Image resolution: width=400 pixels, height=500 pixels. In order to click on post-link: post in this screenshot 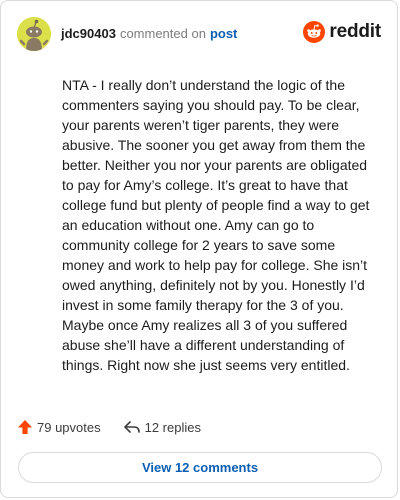, I will do `click(223, 33)`.